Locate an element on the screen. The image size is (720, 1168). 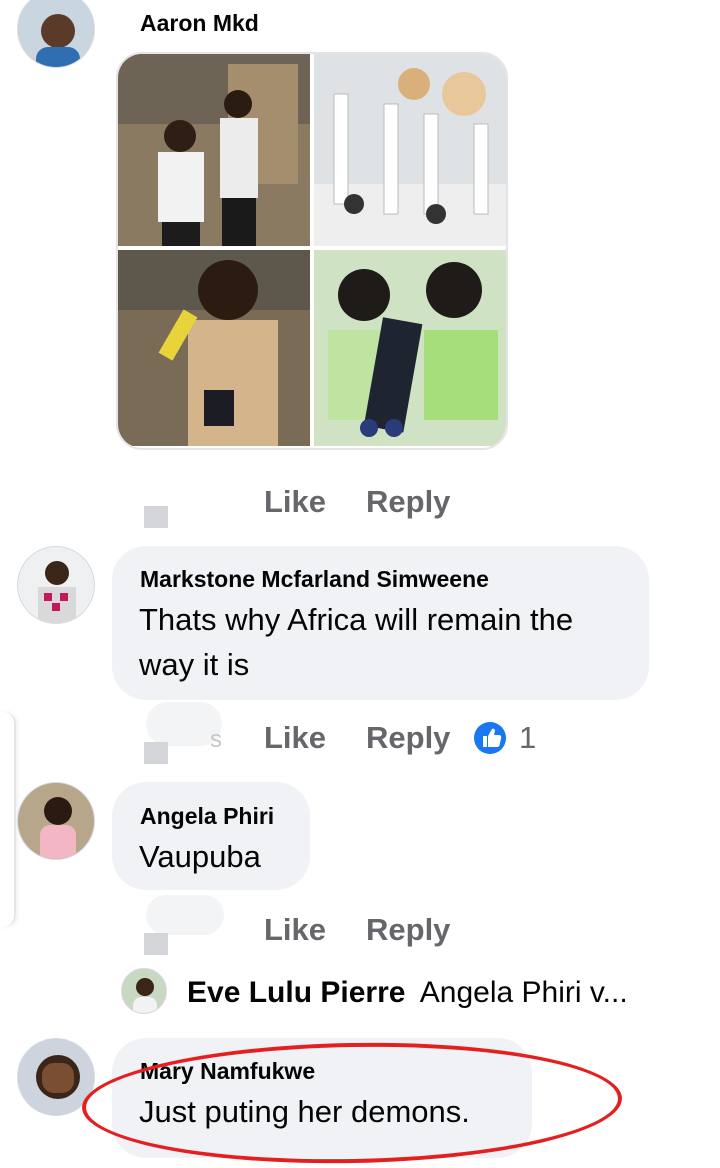
faded-prefix-text: s is located at coordinates (216, 739).